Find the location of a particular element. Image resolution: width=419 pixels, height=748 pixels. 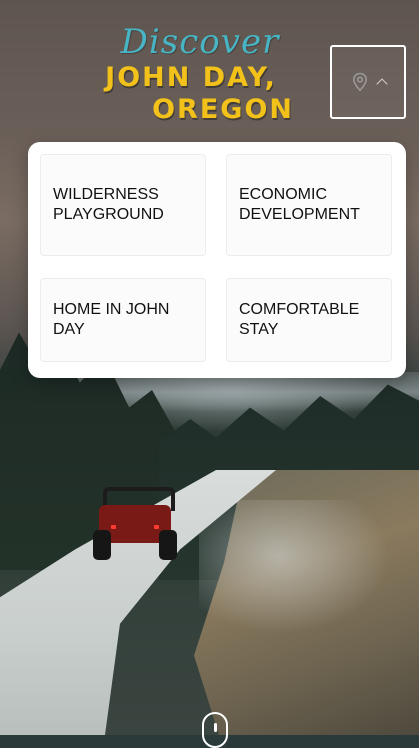

map-pin-icon is located at coordinates (360, 82).